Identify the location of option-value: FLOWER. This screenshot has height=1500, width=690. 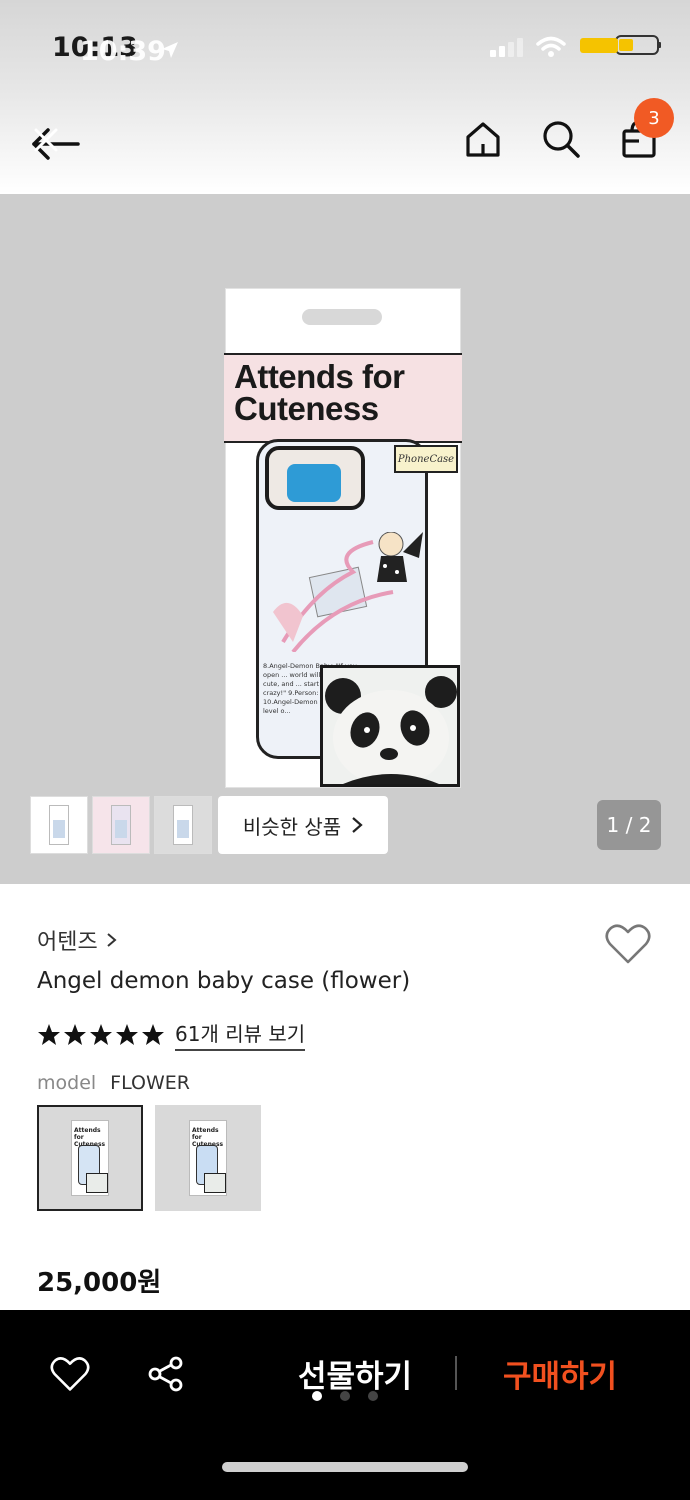
(150, 1083).